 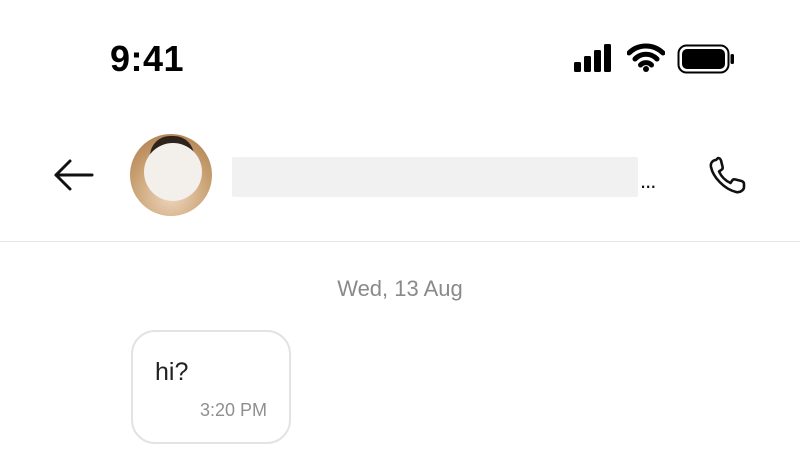 What do you see at coordinates (233, 410) in the screenshot?
I see `message-timestamp: 3:20 PM` at bounding box center [233, 410].